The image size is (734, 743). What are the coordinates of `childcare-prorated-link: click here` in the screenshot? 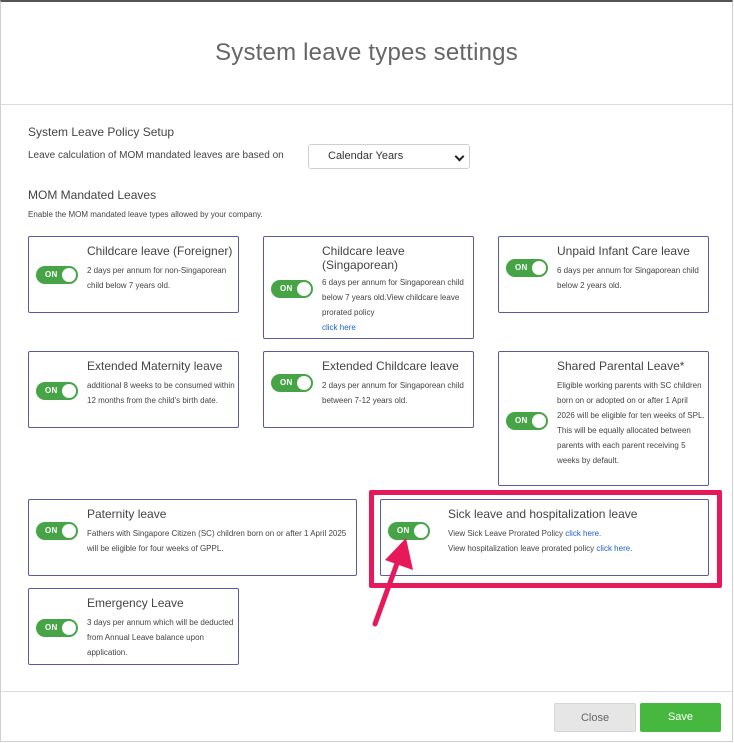 It's located at (339, 327).